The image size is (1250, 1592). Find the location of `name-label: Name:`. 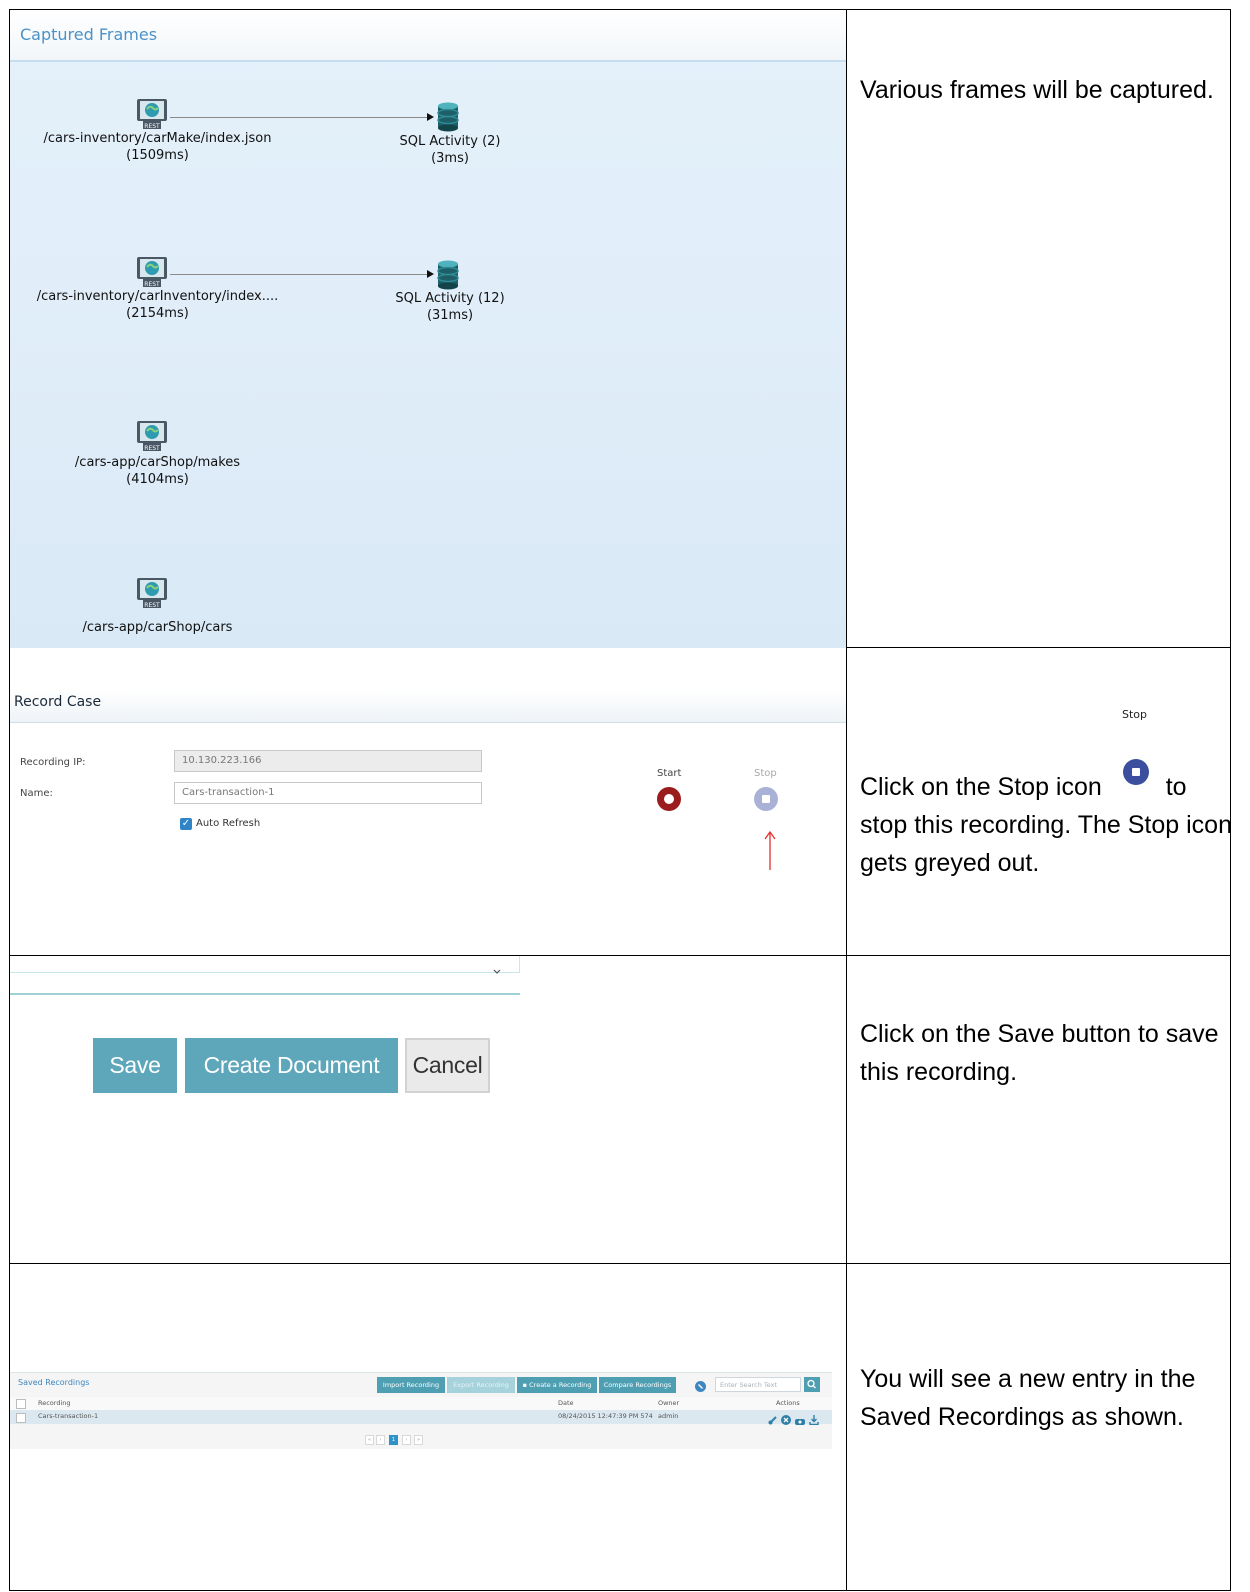

name-label: Name: is located at coordinates (36, 793).